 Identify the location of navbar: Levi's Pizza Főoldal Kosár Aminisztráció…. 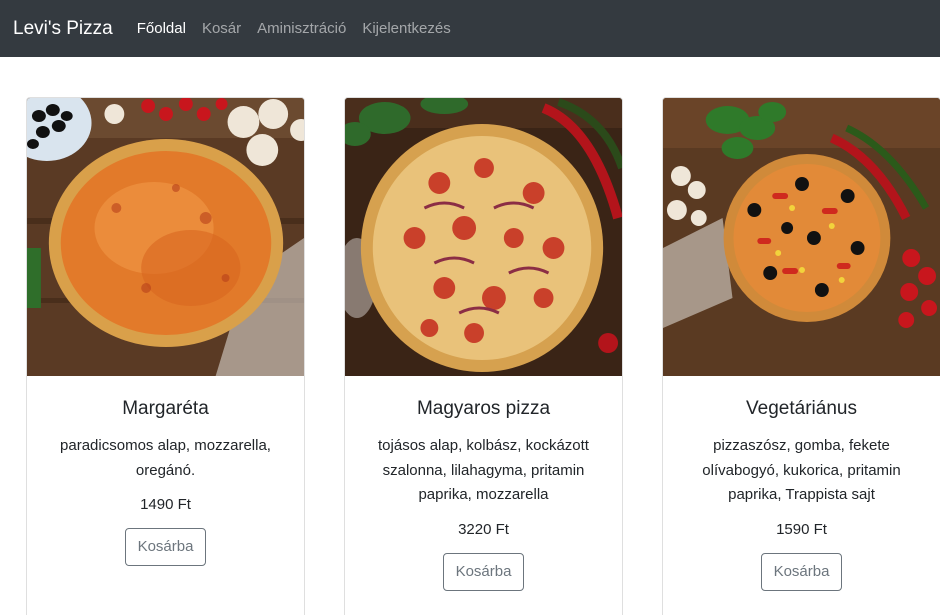
(470, 28).